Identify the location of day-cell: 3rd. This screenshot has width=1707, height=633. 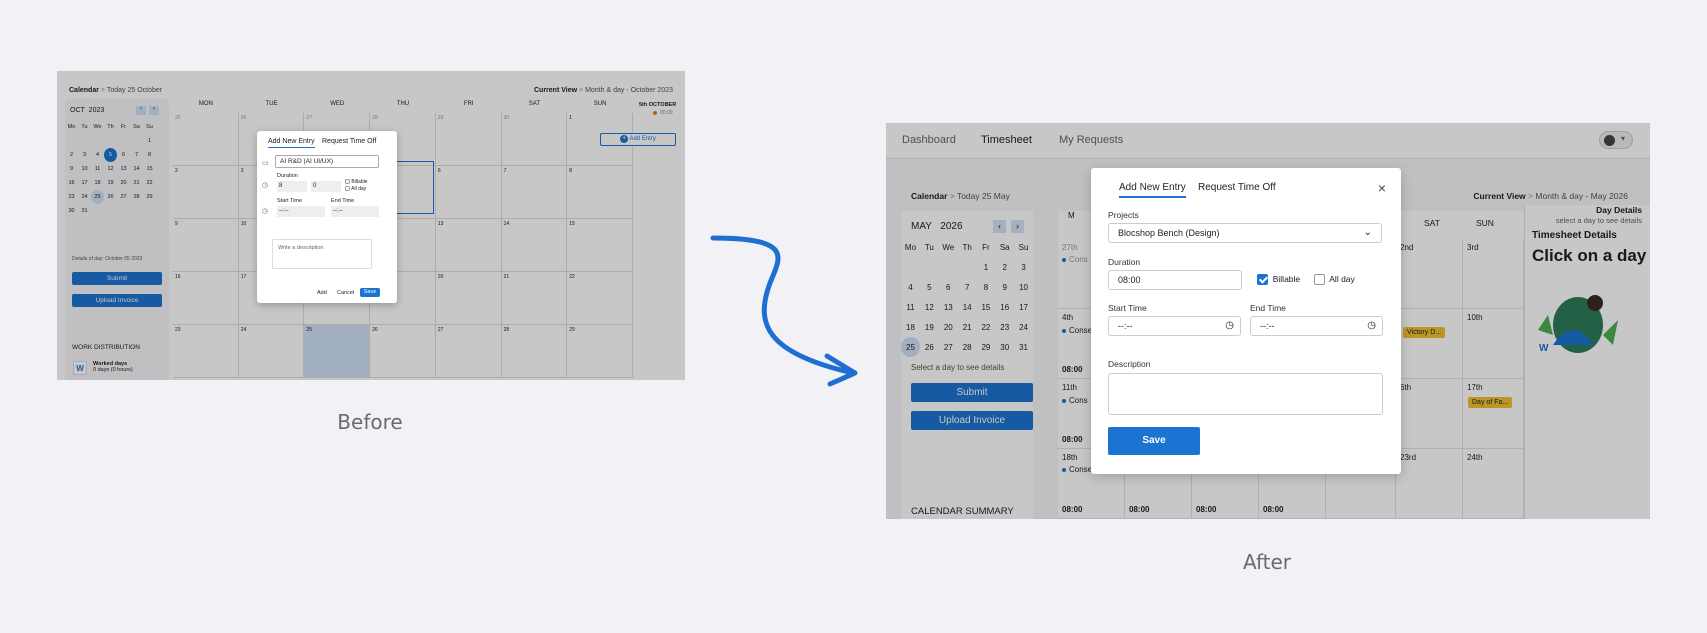
(1493, 274).